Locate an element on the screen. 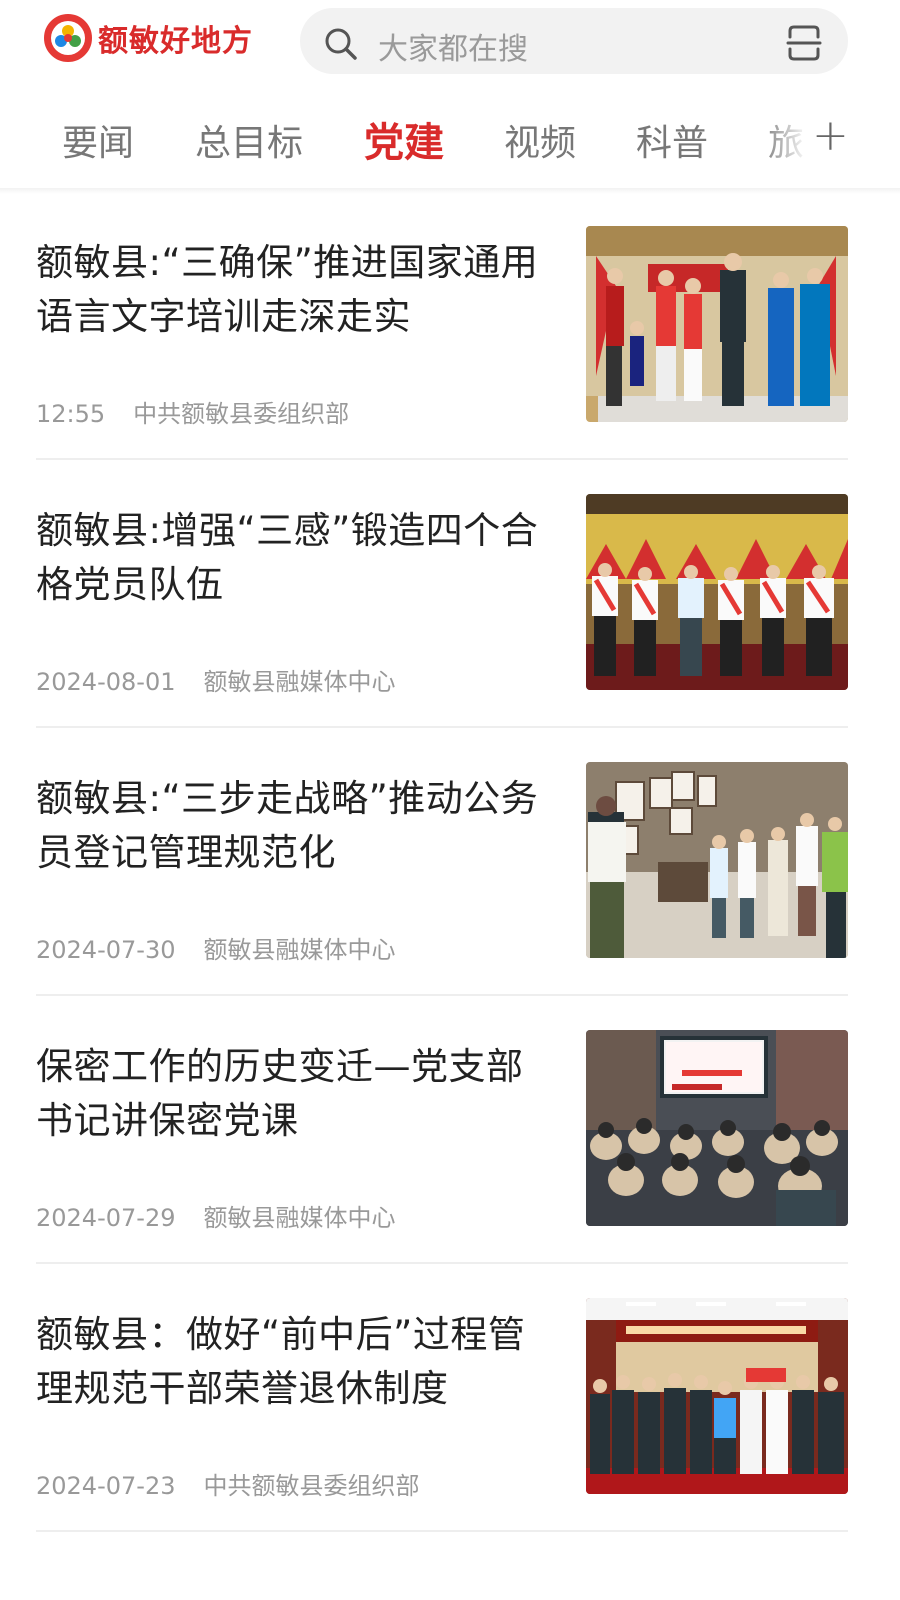 This screenshot has width=900, height=1600. news-meta: 2024-07-23 中共额敏县委组织部 is located at coordinates (227, 1483).